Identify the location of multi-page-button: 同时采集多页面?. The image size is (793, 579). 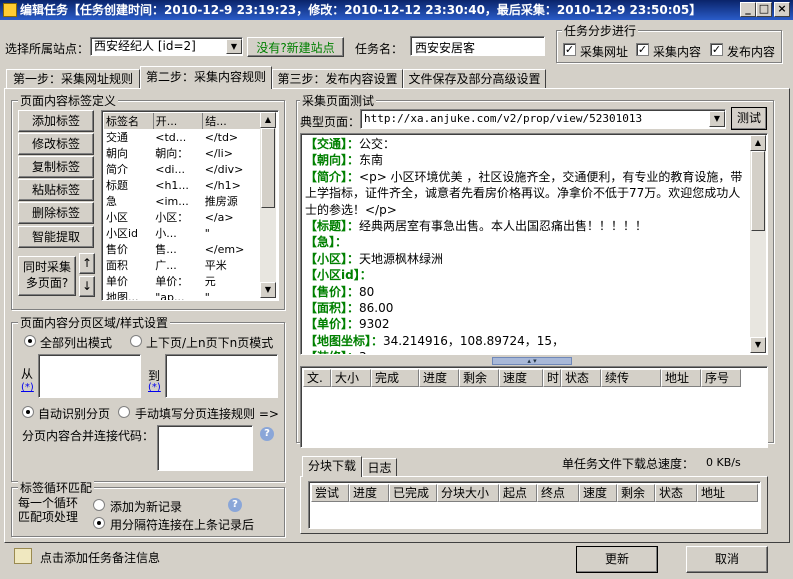
(47, 276).